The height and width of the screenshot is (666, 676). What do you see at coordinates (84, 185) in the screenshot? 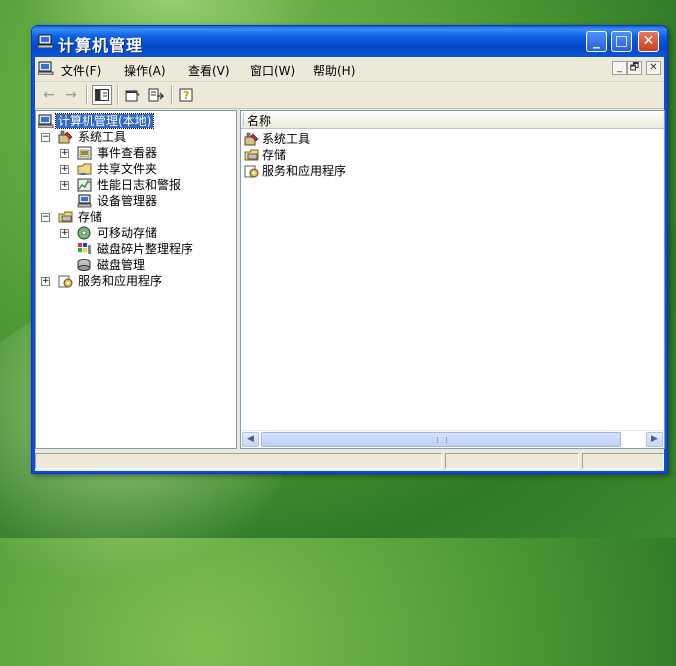
I see `performance-icon` at bounding box center [84, 185].